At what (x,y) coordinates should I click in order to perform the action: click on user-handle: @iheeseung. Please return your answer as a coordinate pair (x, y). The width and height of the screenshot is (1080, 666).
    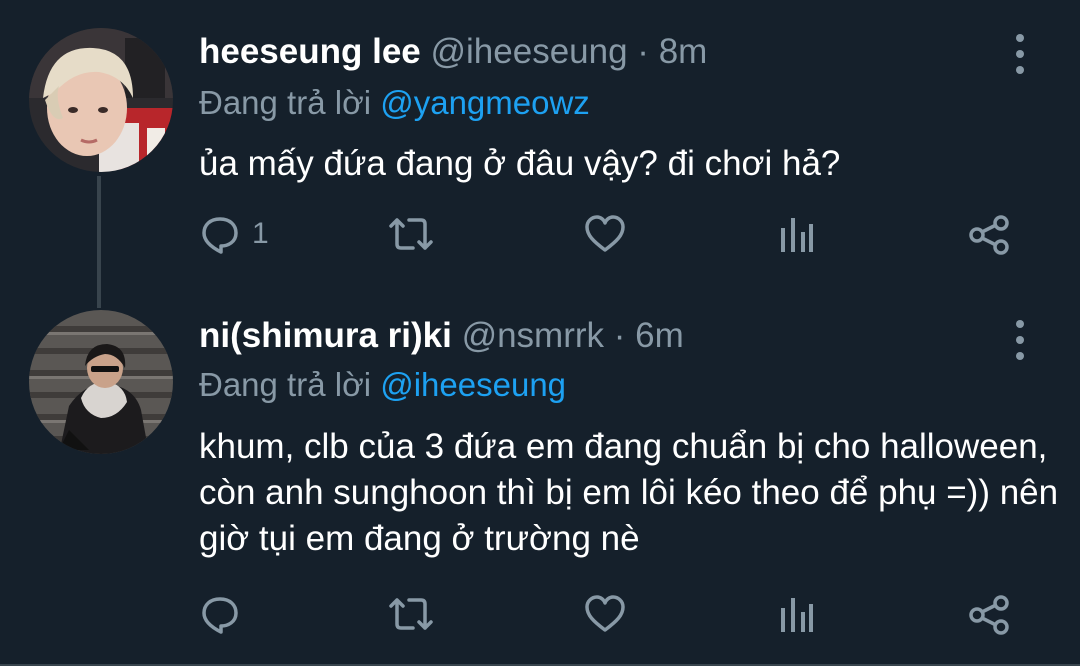
    Looking at the image, I should click on (529, 51).